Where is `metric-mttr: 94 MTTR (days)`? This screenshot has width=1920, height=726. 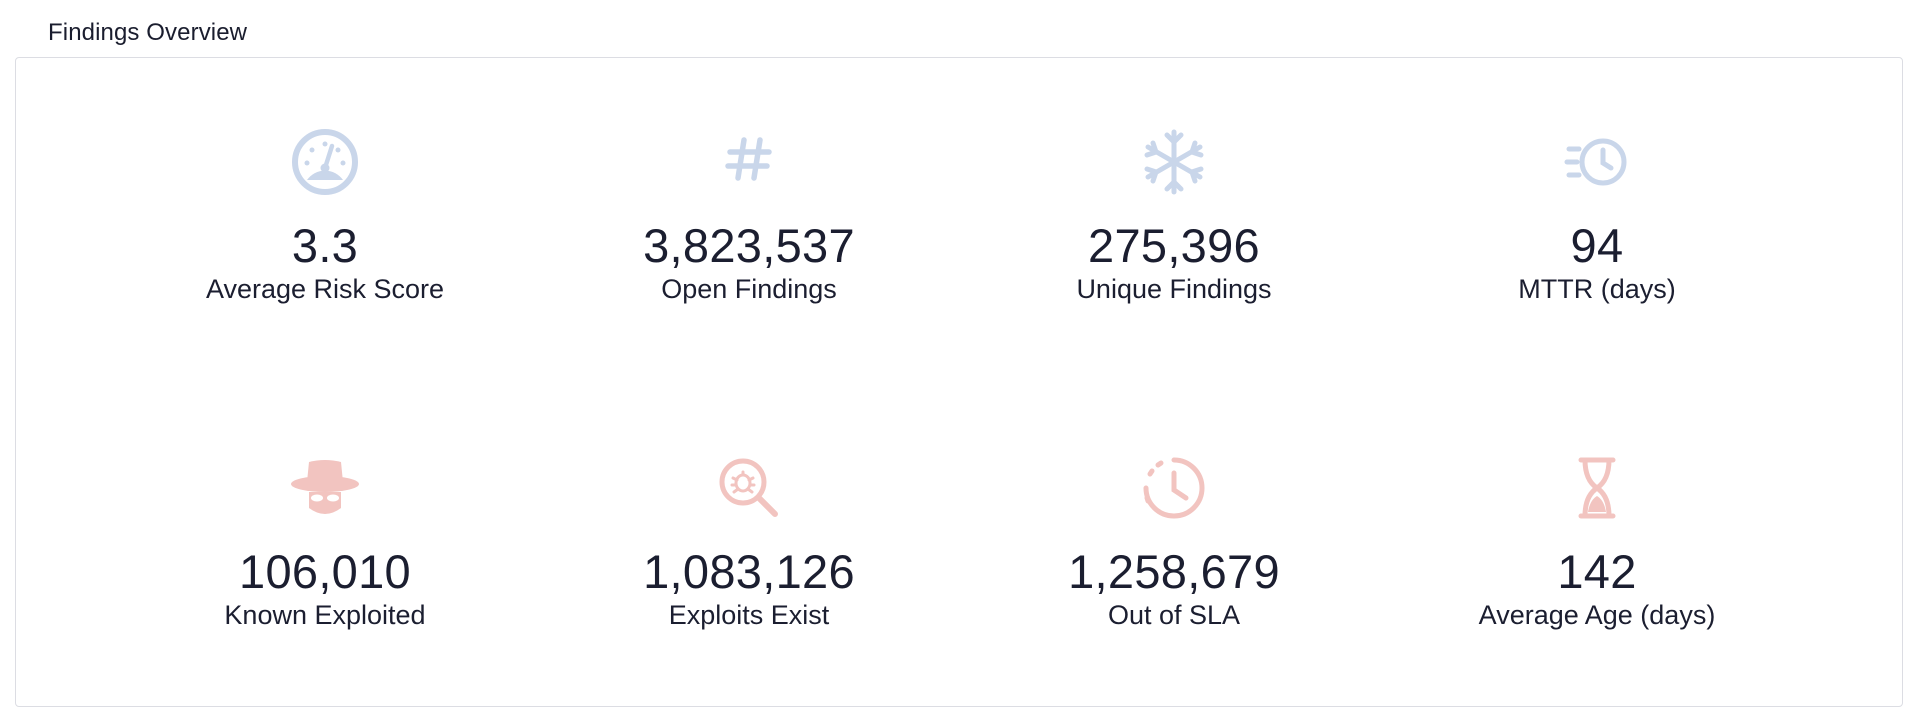
metric-mttr: 94 MTTR (days) is located at coordinates (1597, 214).